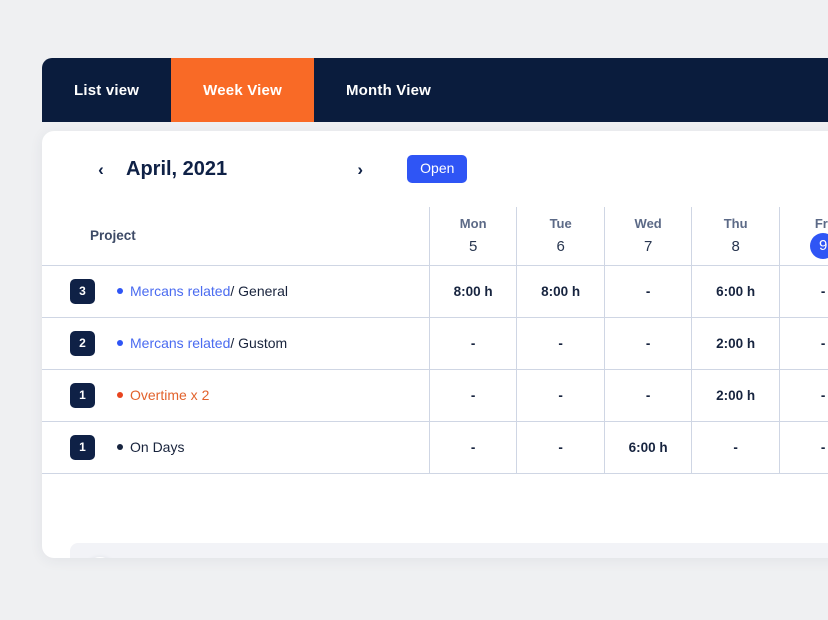 This screenshot has height=620, width=828. I want to click on table-row: 1 Overtime x 2 - - - 2:00 h -, so click(435, 395).